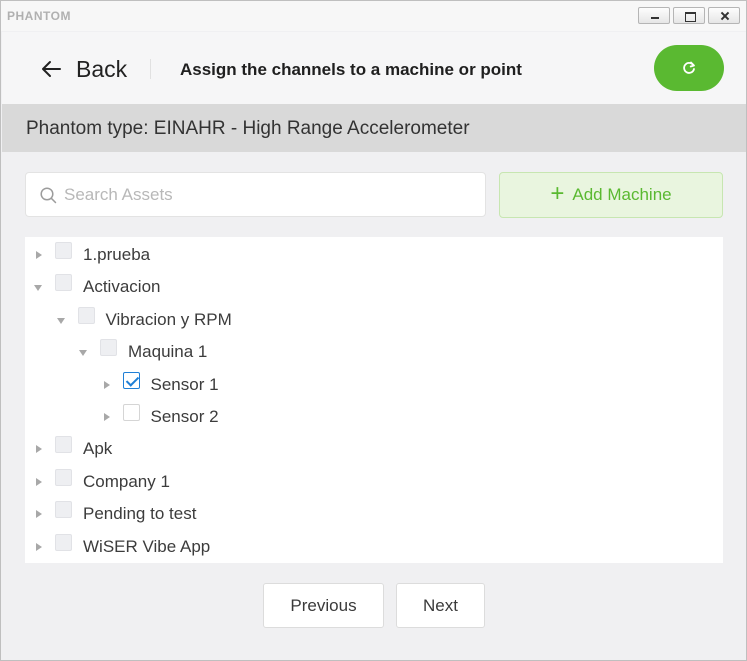  What do you see at coordinates (557, 193) in the screenshot?
I see `plus-icon: +` at bounding box center [557, 193].